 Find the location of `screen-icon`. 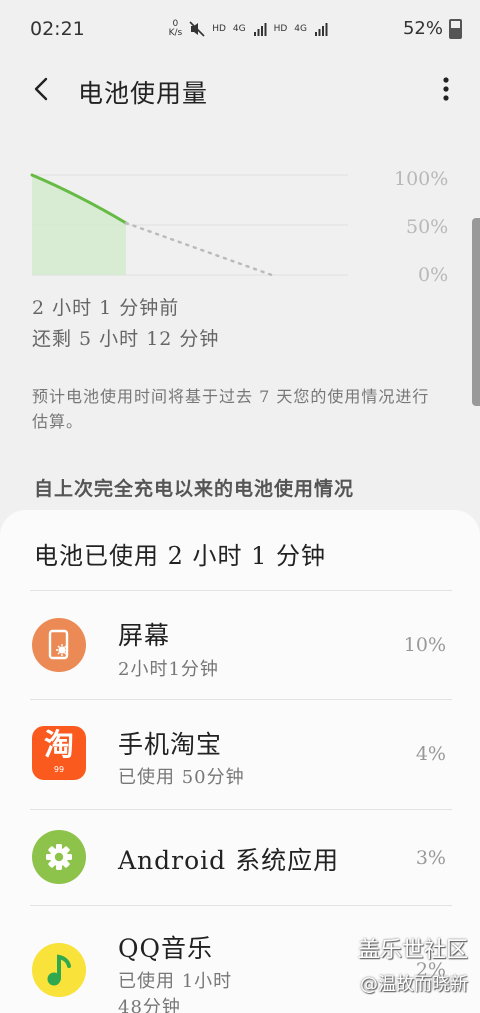

screen-icon is located at coordinates (59, 645).